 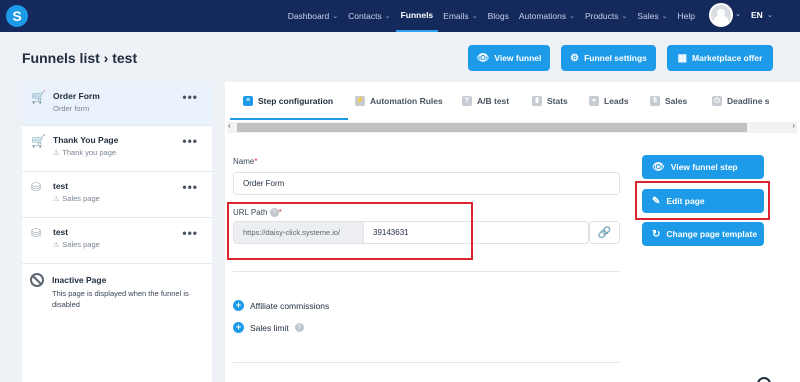 I want to click on lightning-icon: ⚡, so click(x=360, y=101).